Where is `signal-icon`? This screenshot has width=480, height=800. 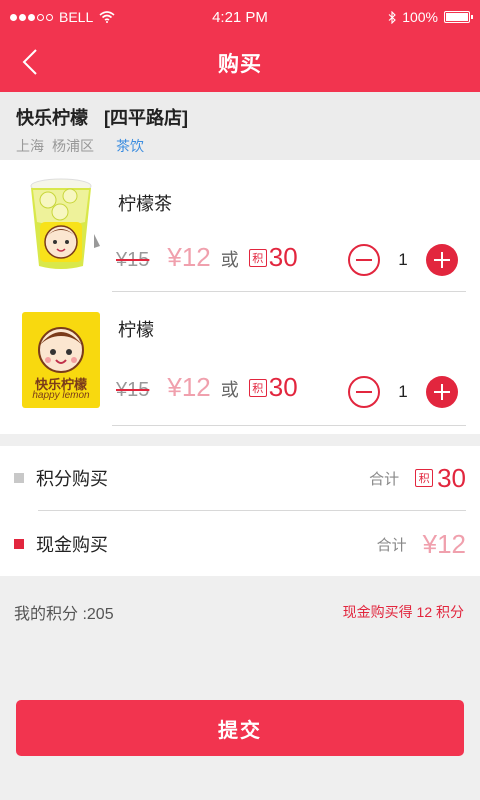
signal-icon is located at coordinates (31, 17).